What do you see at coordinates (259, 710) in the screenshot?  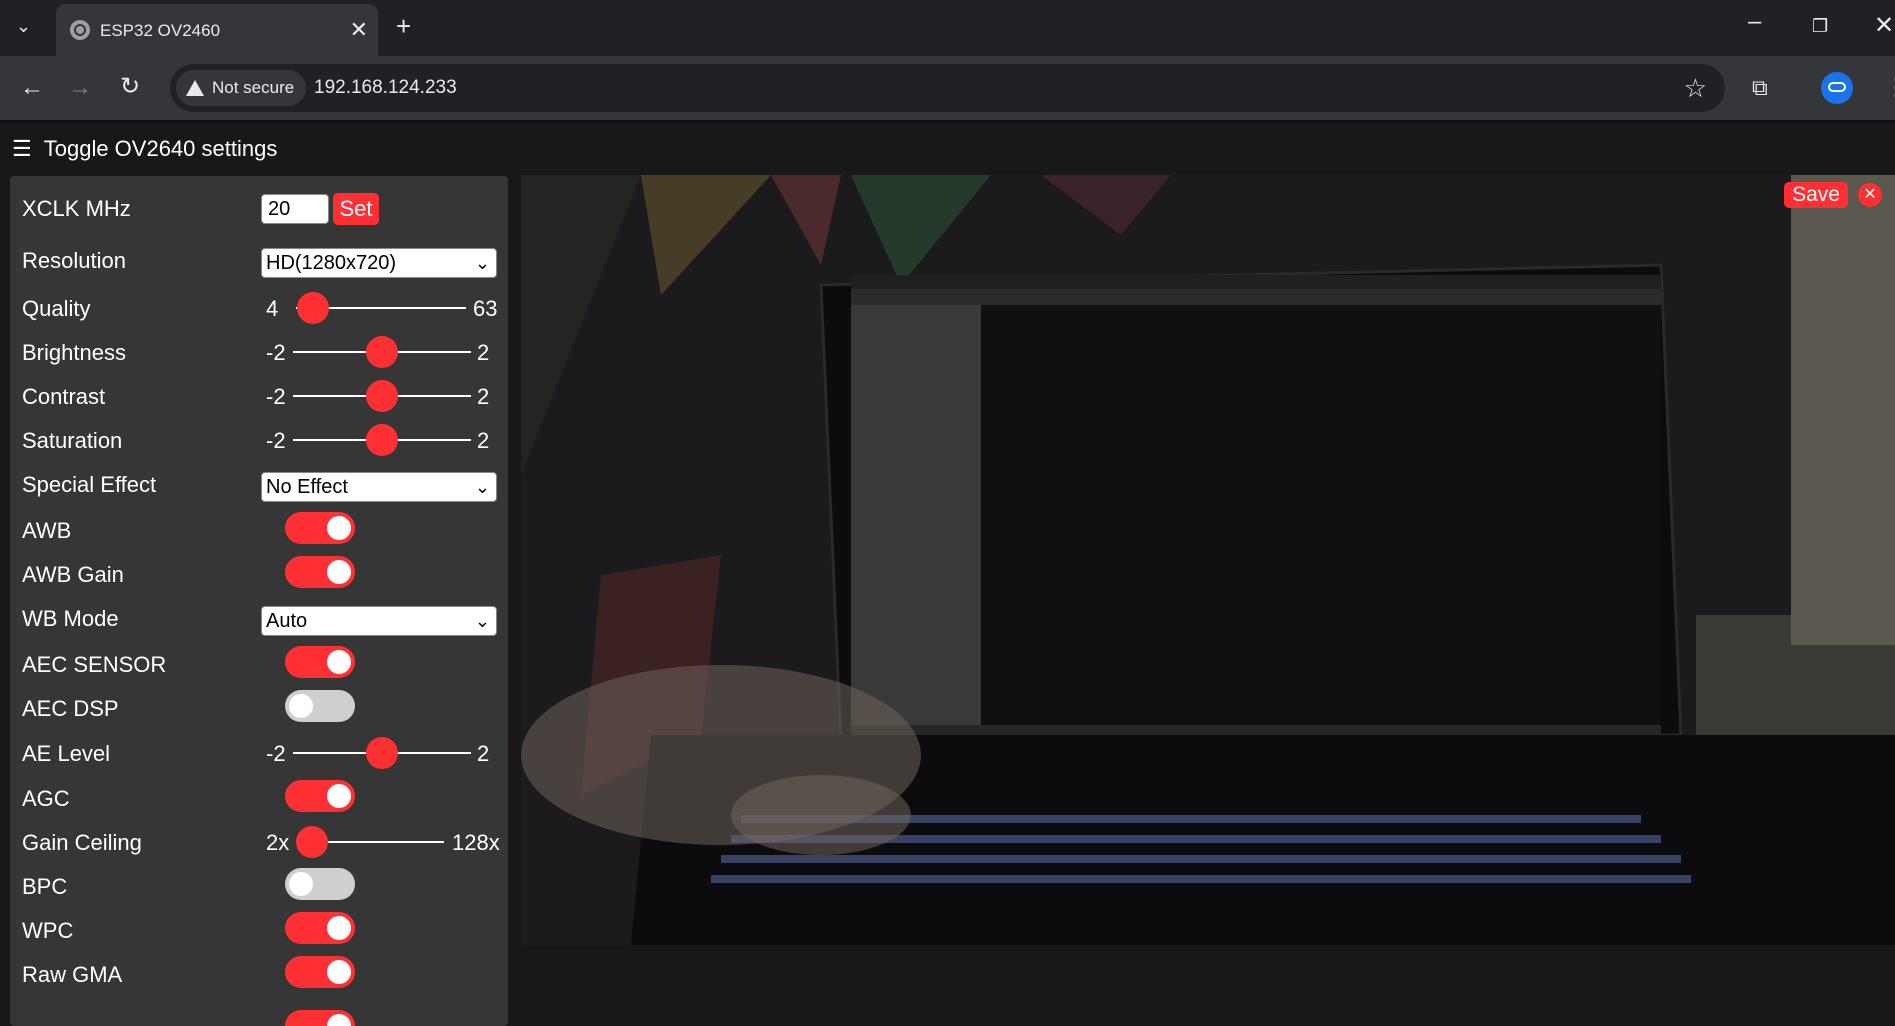 I see `aec-dsp-row: AEC DSP` at bounding box center [259, 710].